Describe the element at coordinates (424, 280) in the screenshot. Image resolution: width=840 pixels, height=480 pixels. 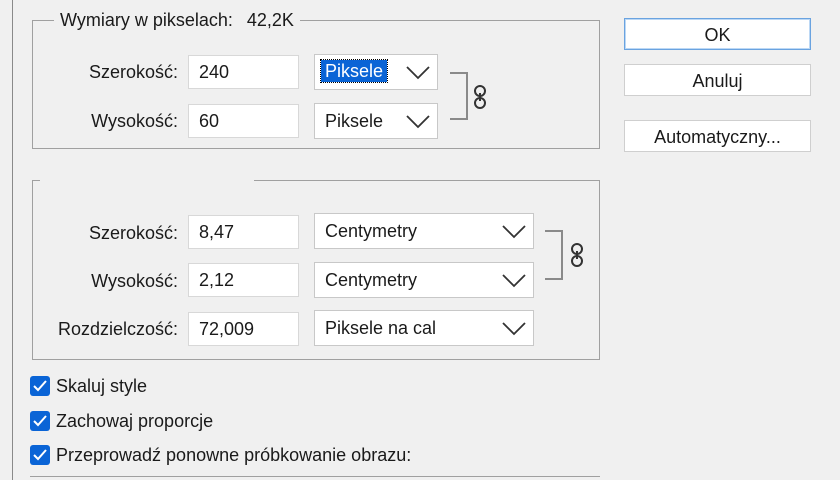
I see `doc-height-unit-select: Centymetry` at that location.